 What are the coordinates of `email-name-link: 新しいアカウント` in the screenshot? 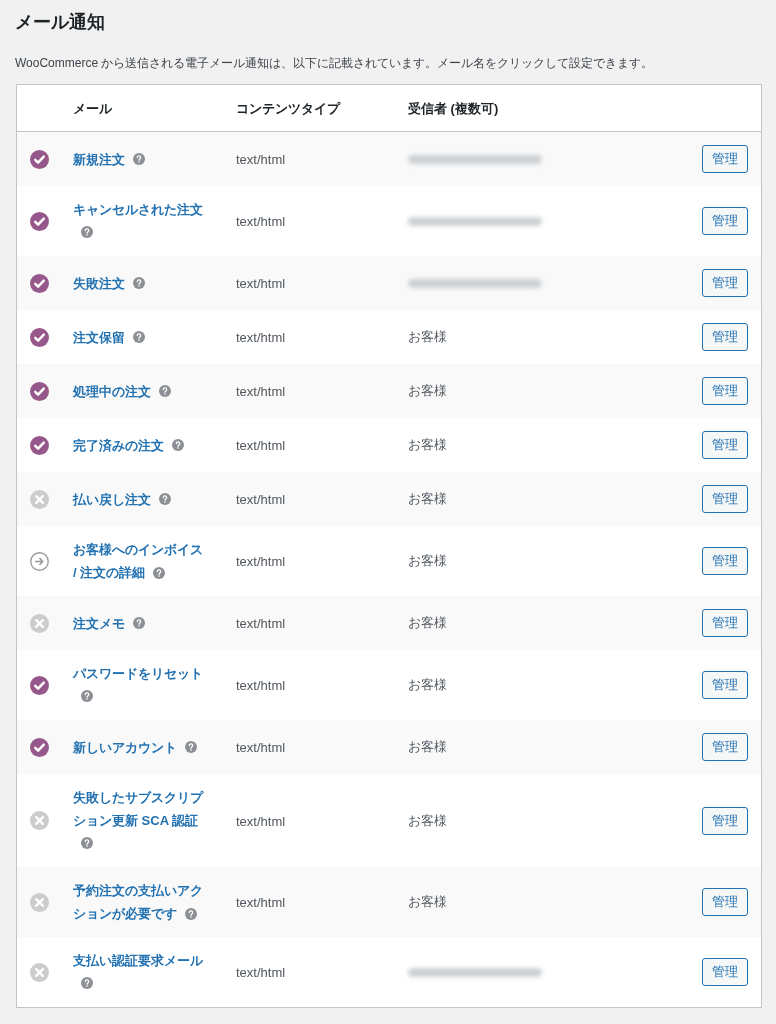 It's located at (125, 747).